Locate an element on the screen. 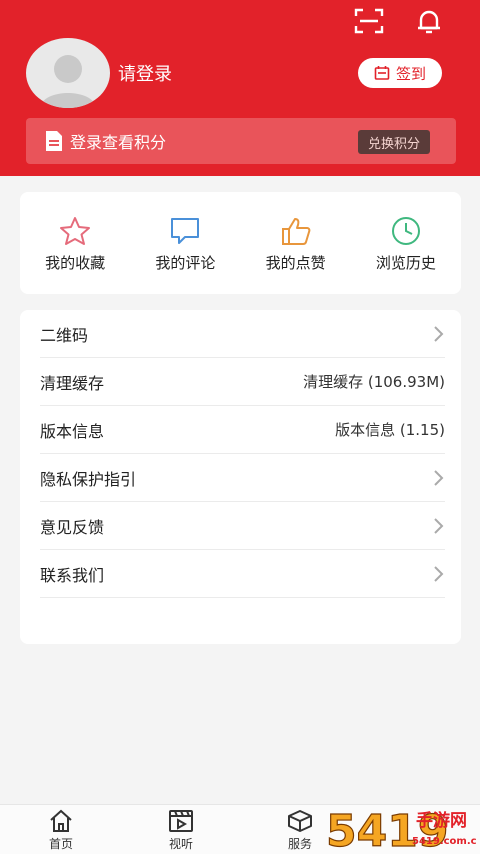  settings-row-contact: 联系我们 is located at coordinates (242, 574).